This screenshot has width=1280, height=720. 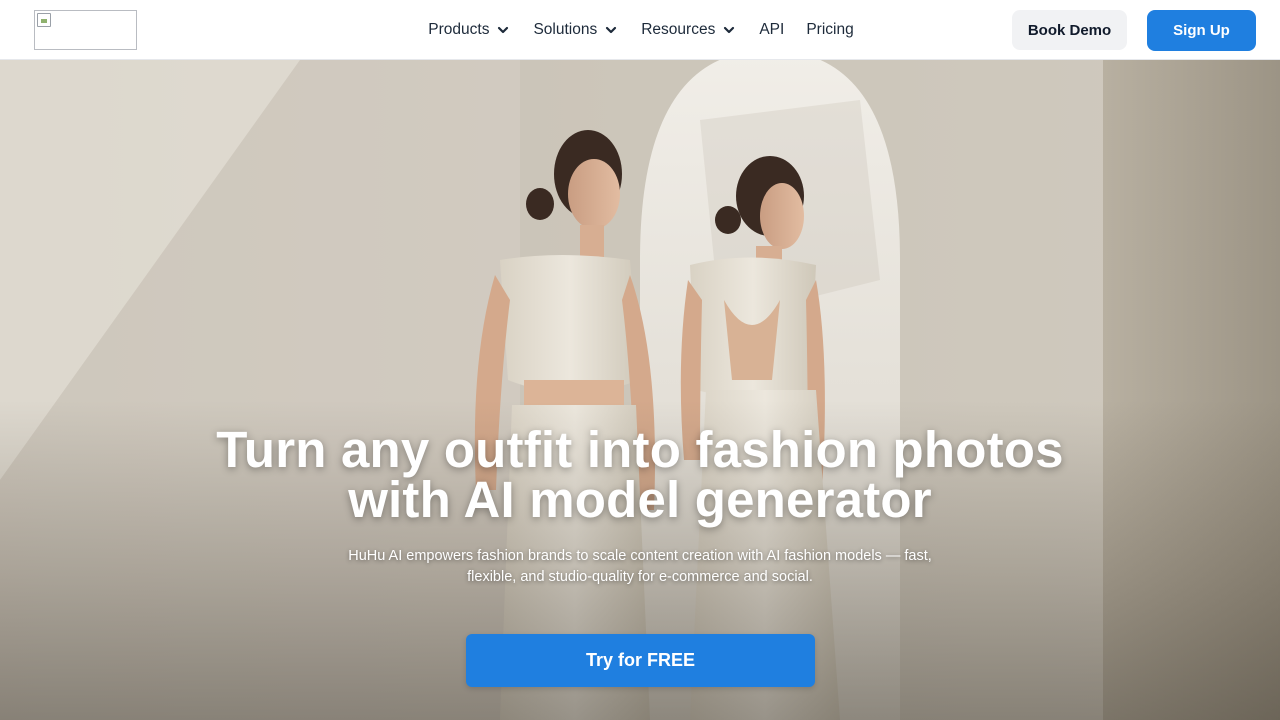 I want to click on broken-image-icon, so click(x=44, y=20).